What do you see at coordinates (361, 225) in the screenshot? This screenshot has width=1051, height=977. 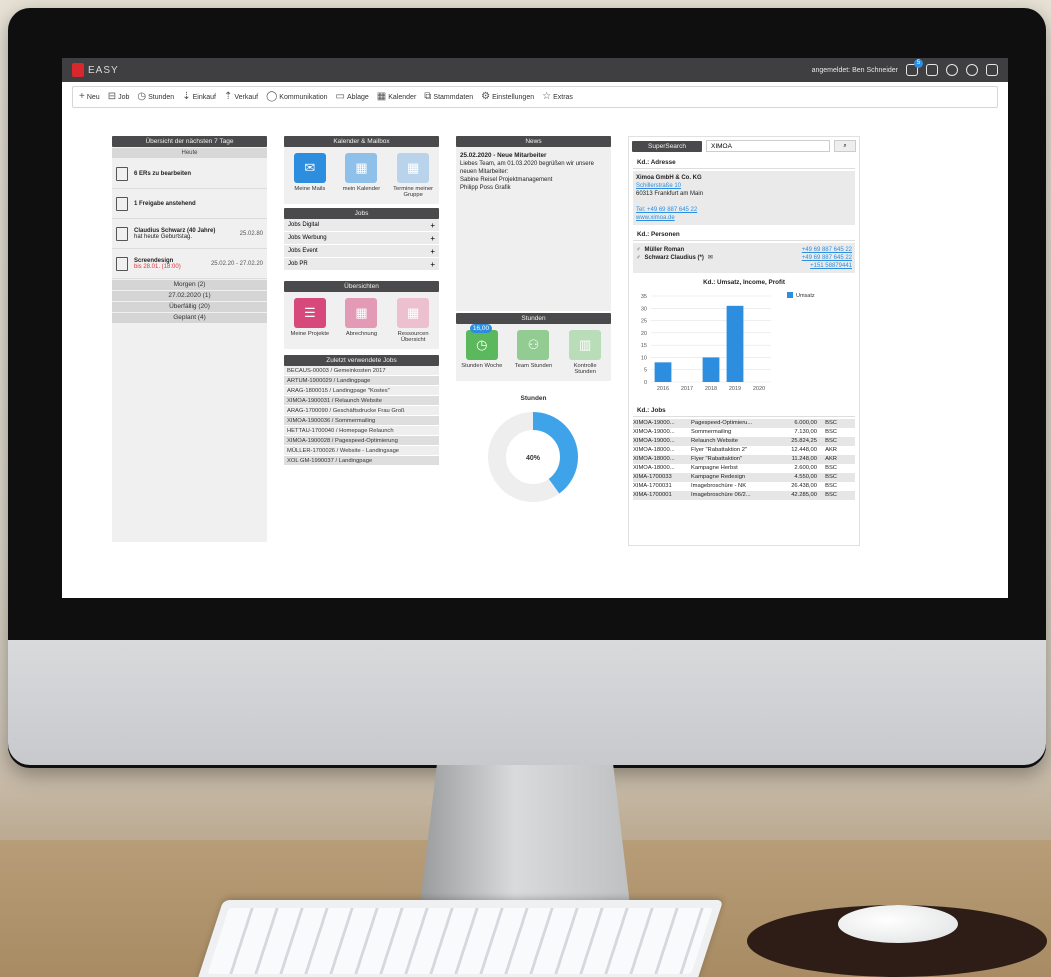 I see `jobs-category: Jobs Digital +` at bounding box center [361, 225].